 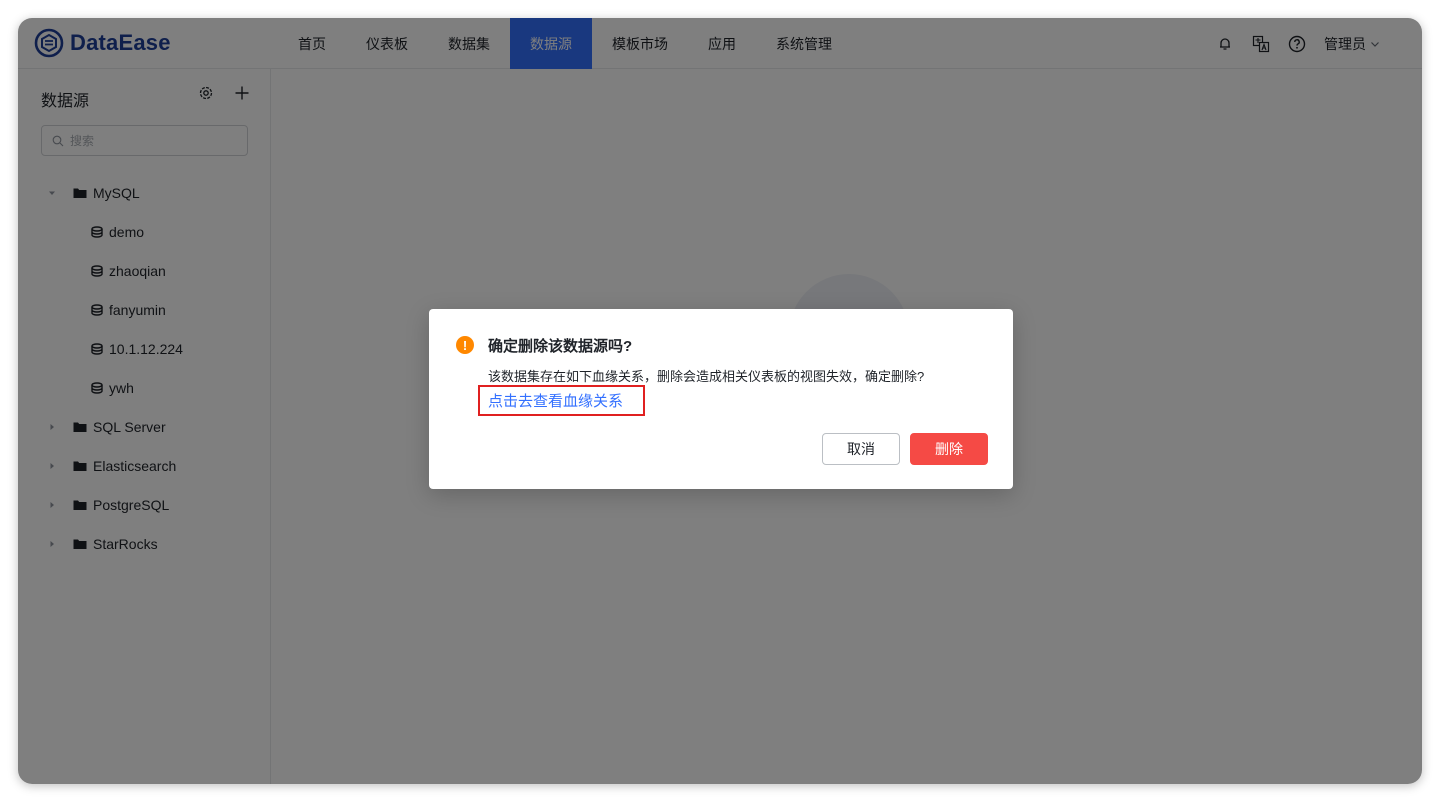 What do you see at coordinates (465, 345) in the screenshot?
I see `warning-icon: !` at bounding box center [465, 345].